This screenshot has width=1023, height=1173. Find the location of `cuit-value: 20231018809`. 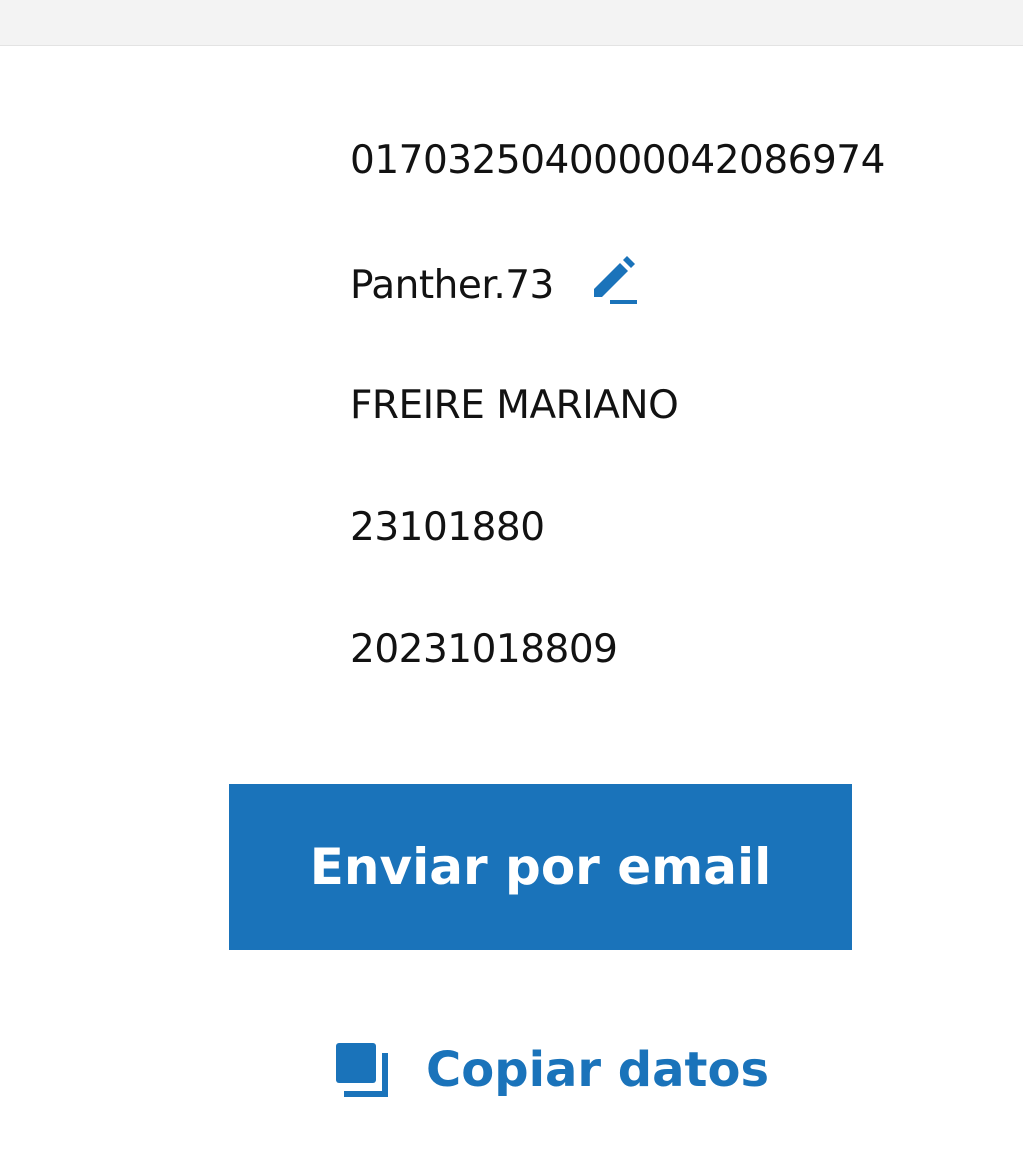

cuit-value: 20231018809 is located at coordinates (484, 649).